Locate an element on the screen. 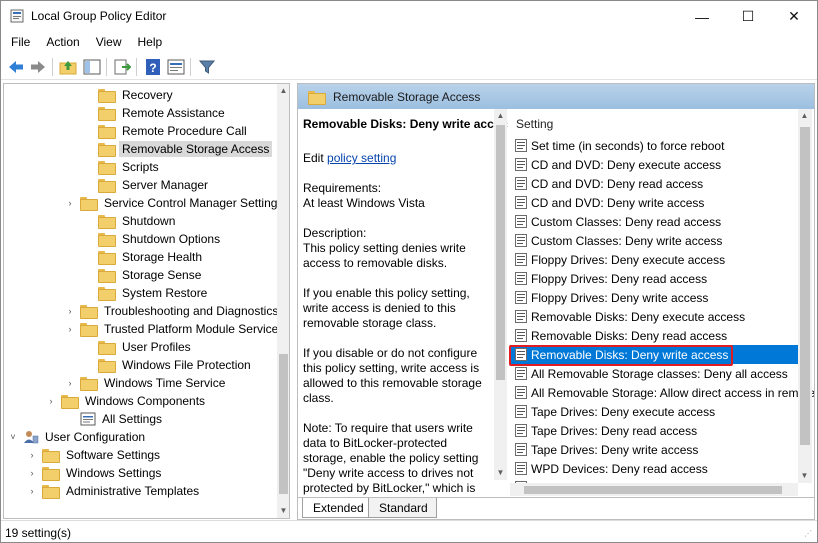 The image size is (818, 543). setting-row: WPD Devices: Deny read access is located at coordinates (654, 468).